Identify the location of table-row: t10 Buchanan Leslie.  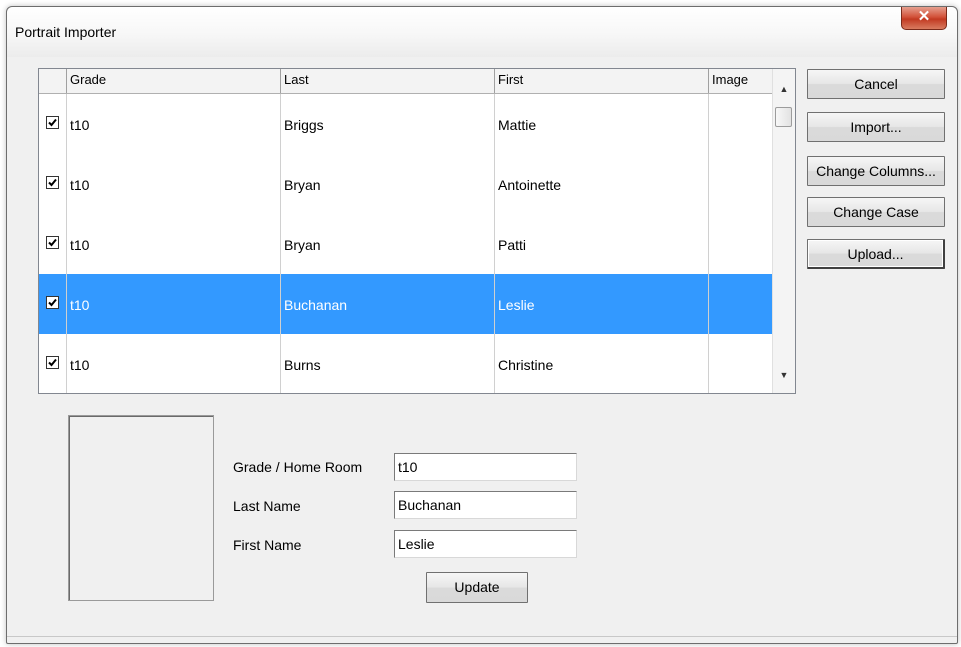
(405, 304).